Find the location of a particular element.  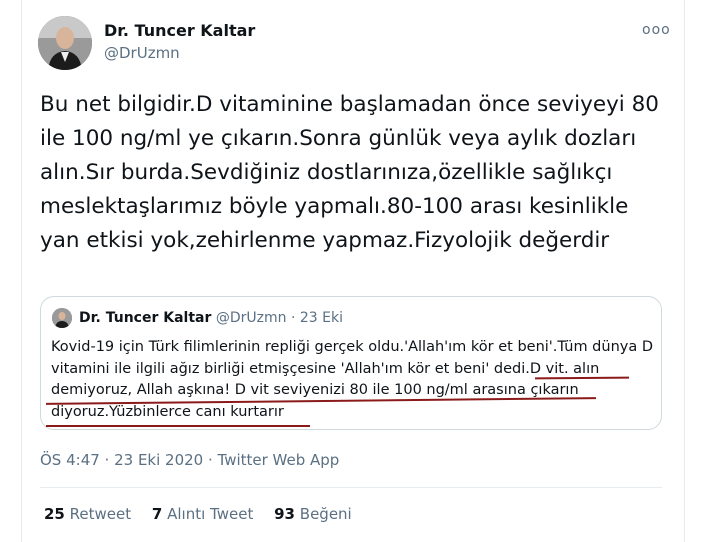

quoted-author-handle: @DrUzmn is located at coordinates (251, 318).